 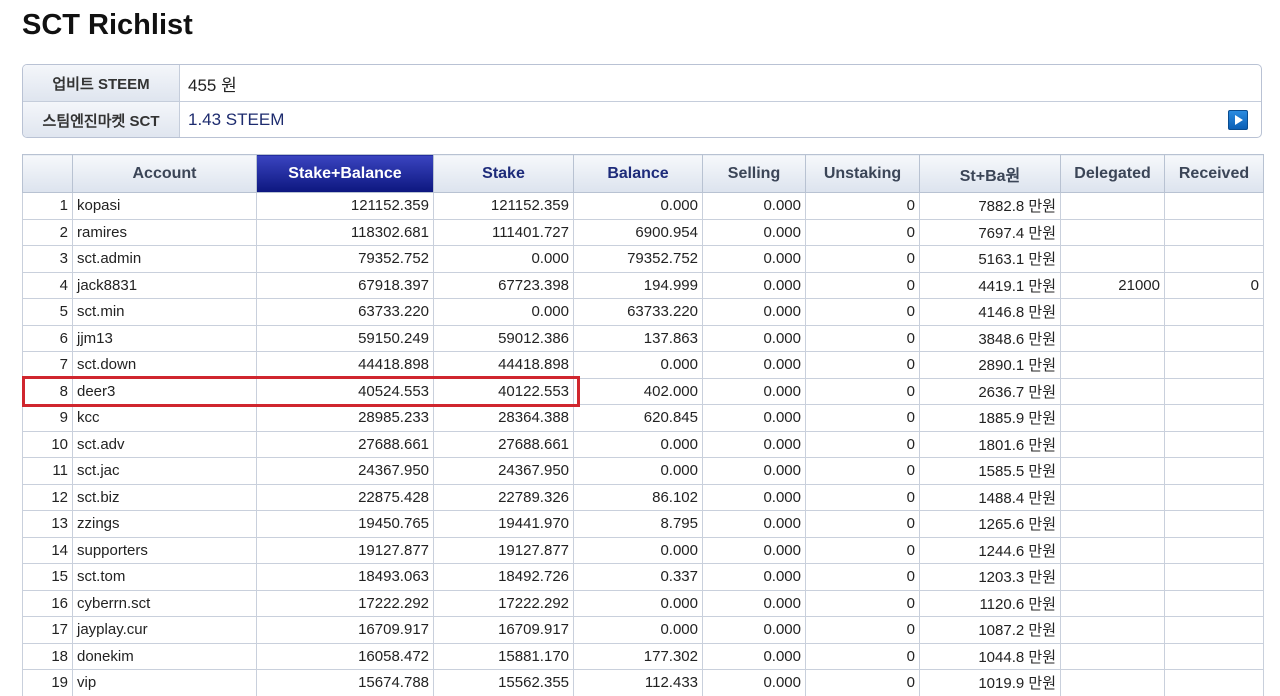 What do you see at coordinates (638, 577) in the screenshot?
I see `cell-balance: 0.337` at bounding box center [638, 577].